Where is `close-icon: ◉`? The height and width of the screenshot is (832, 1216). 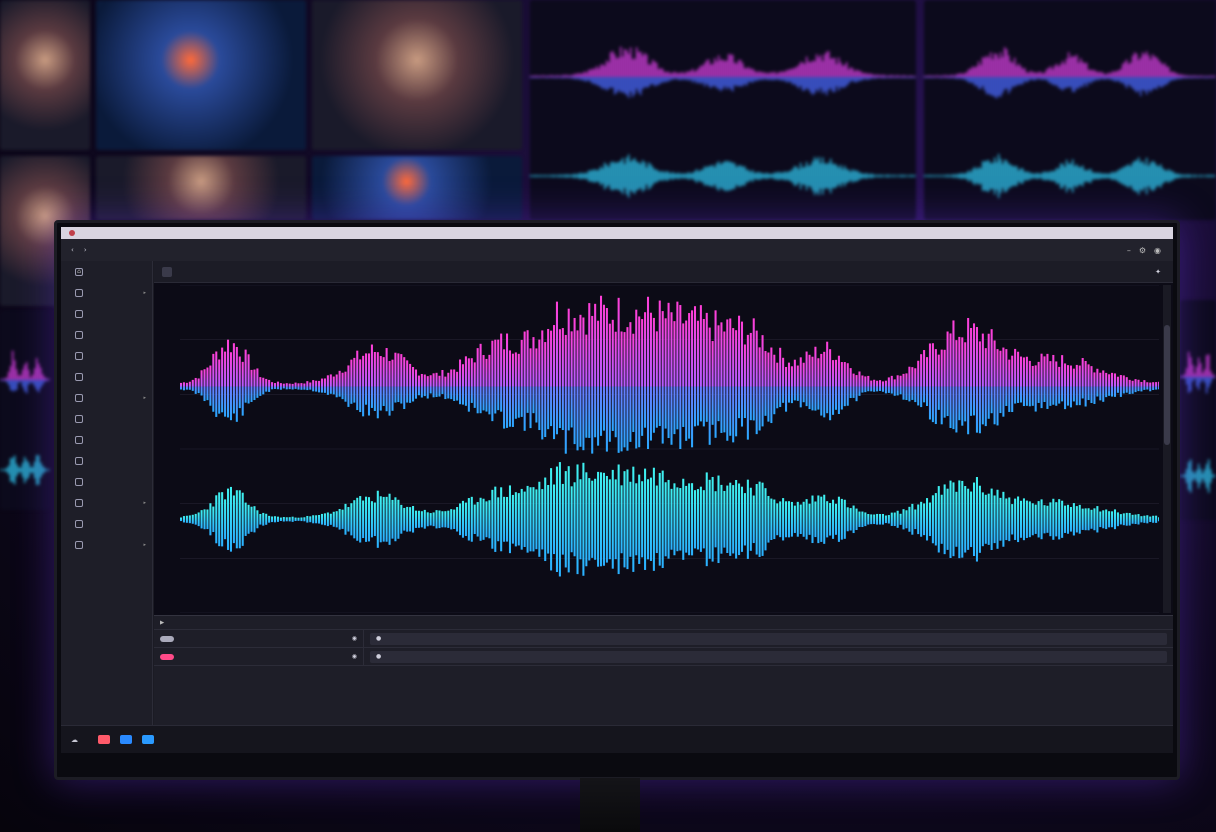 close-icon: ◉ is located at coordinates (1157, 250).